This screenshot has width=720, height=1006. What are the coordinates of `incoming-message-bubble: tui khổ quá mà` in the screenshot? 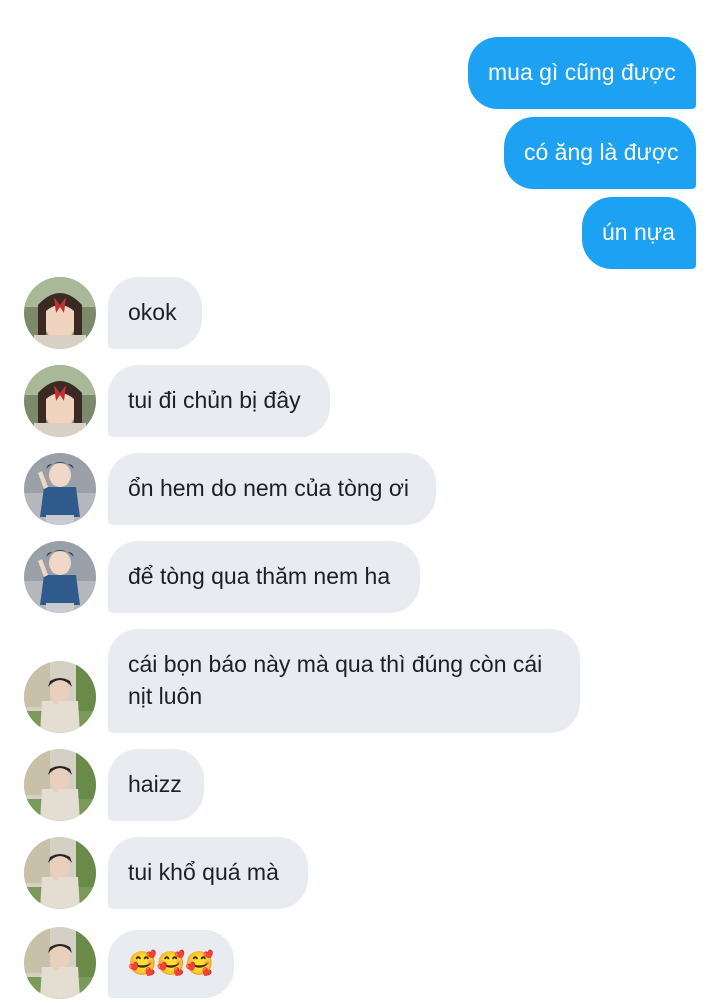 It's located at (208, 873).